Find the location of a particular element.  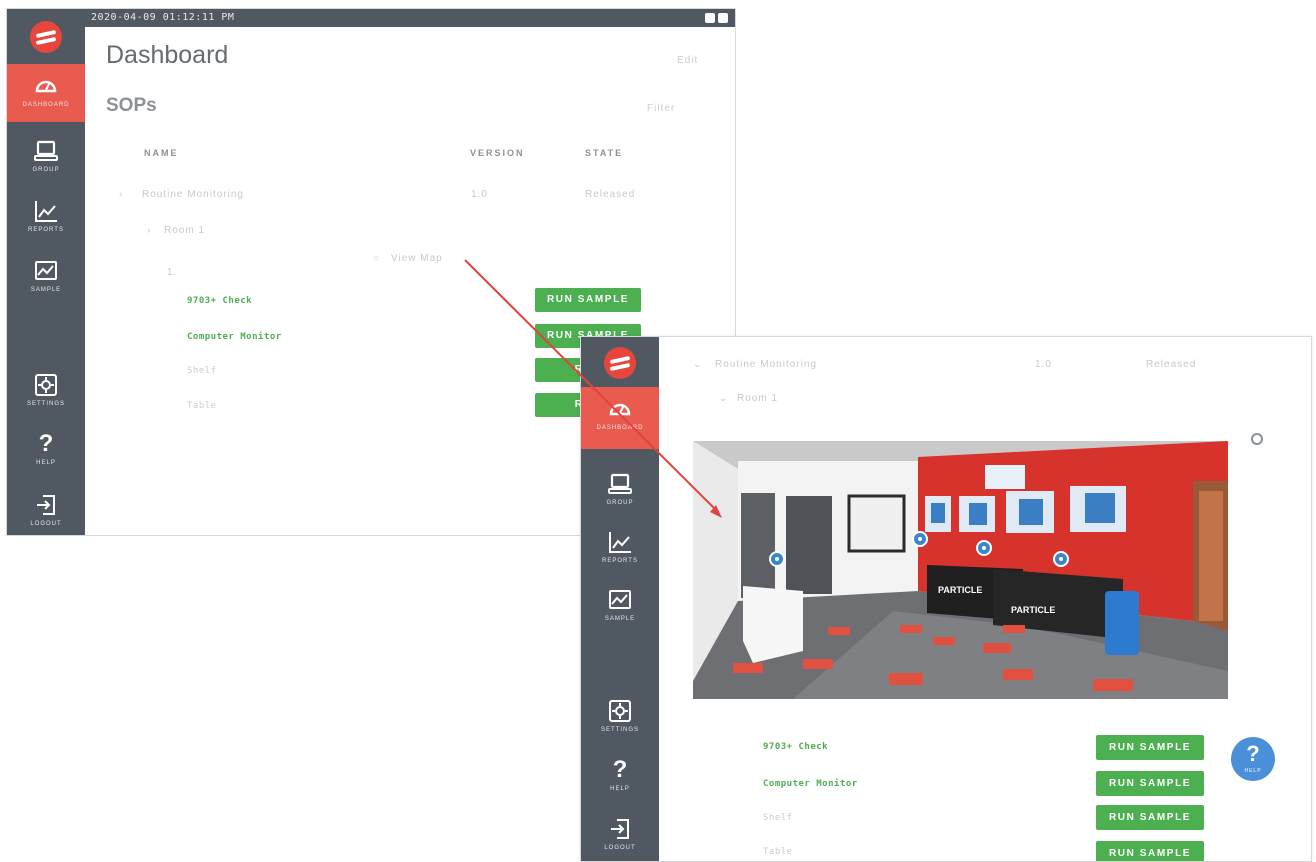

page-title: Dashboard is located at coordinates (167, 55).